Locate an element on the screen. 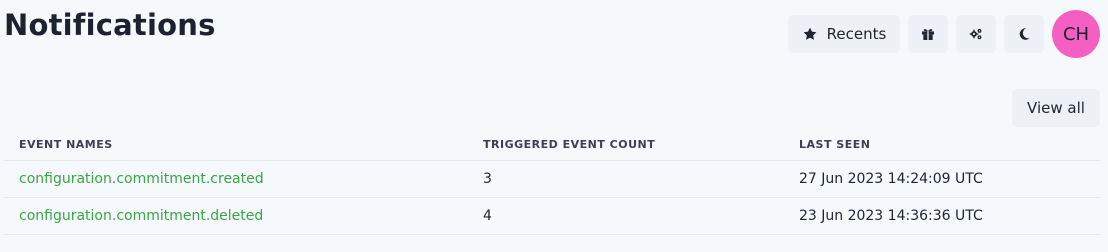  event-count-cell: 4 is located at coordinates (626, 216).